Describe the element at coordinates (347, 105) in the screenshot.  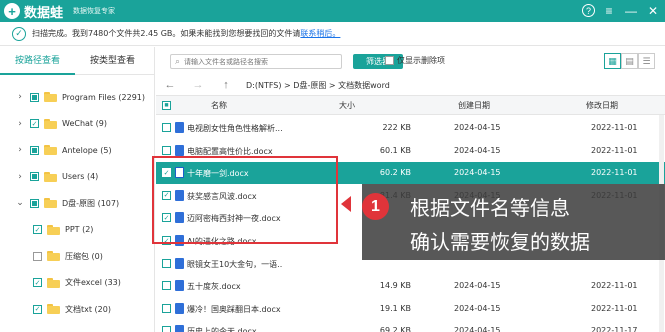
I see `header-size: 大小` at that location.